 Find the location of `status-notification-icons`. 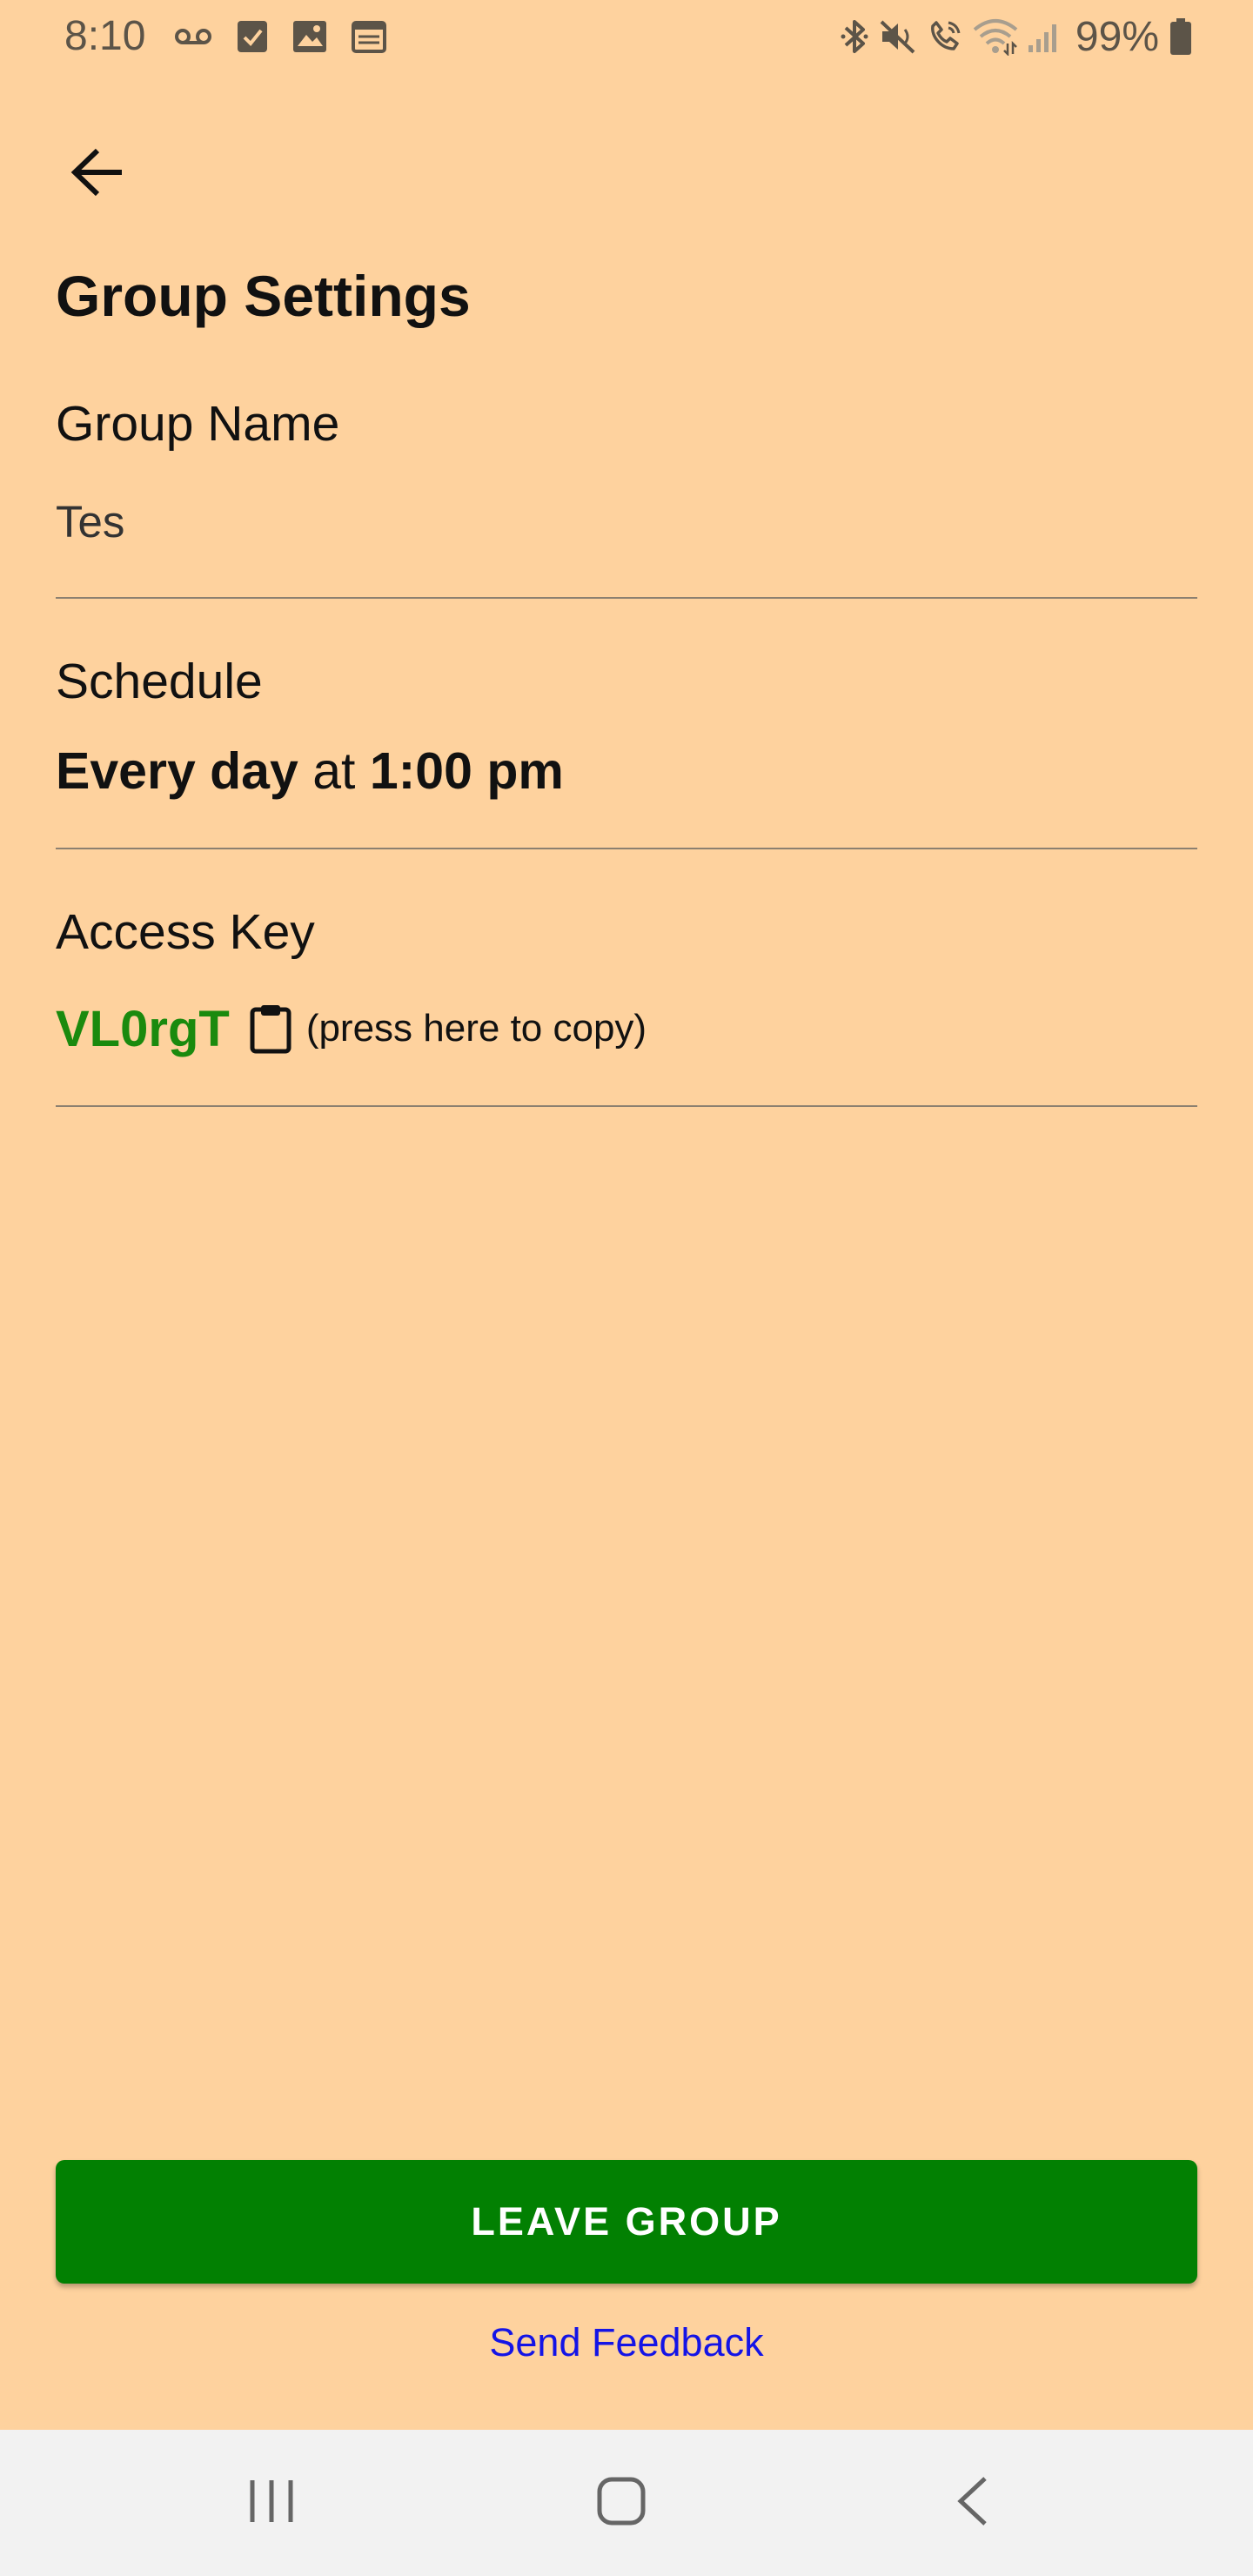

status-notification-icons is located at coordinates (280, 37).